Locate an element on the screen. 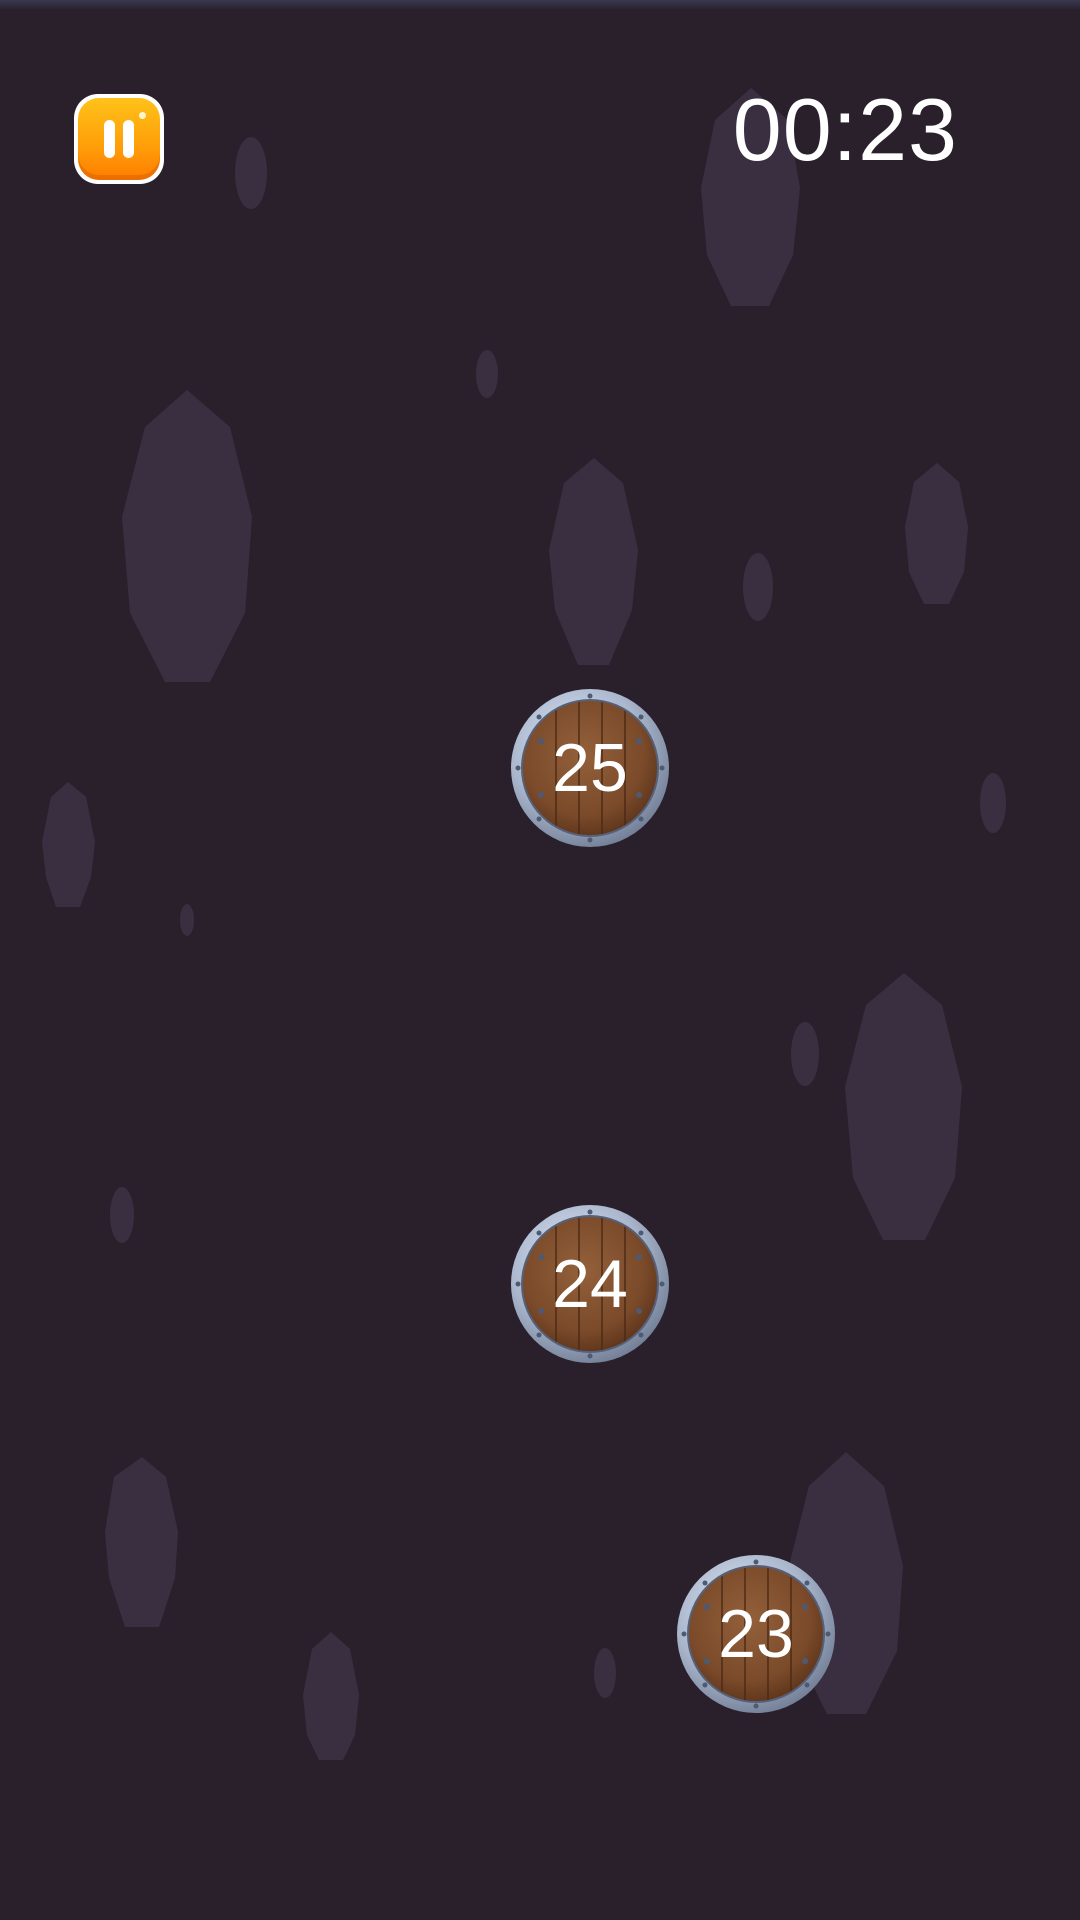  number-token: 23 is located at coordinates (756, 1634).